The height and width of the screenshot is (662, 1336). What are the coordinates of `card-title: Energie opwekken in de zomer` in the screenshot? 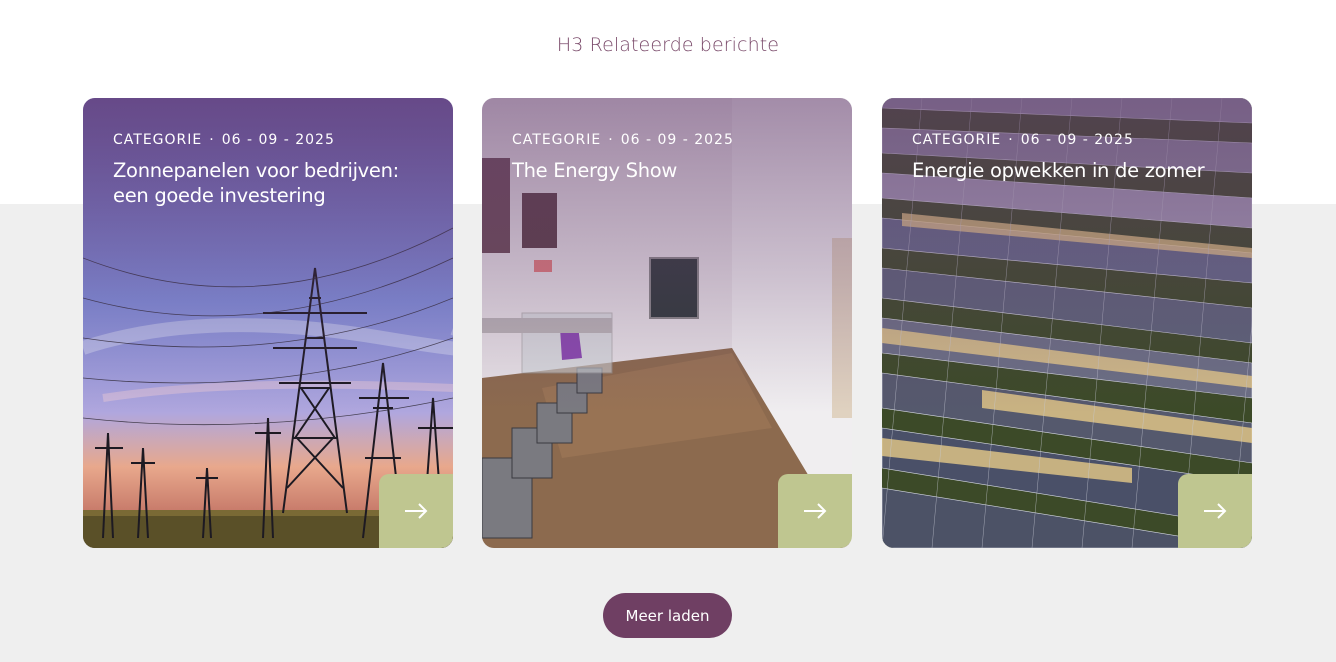 It's located at (1062, 170).